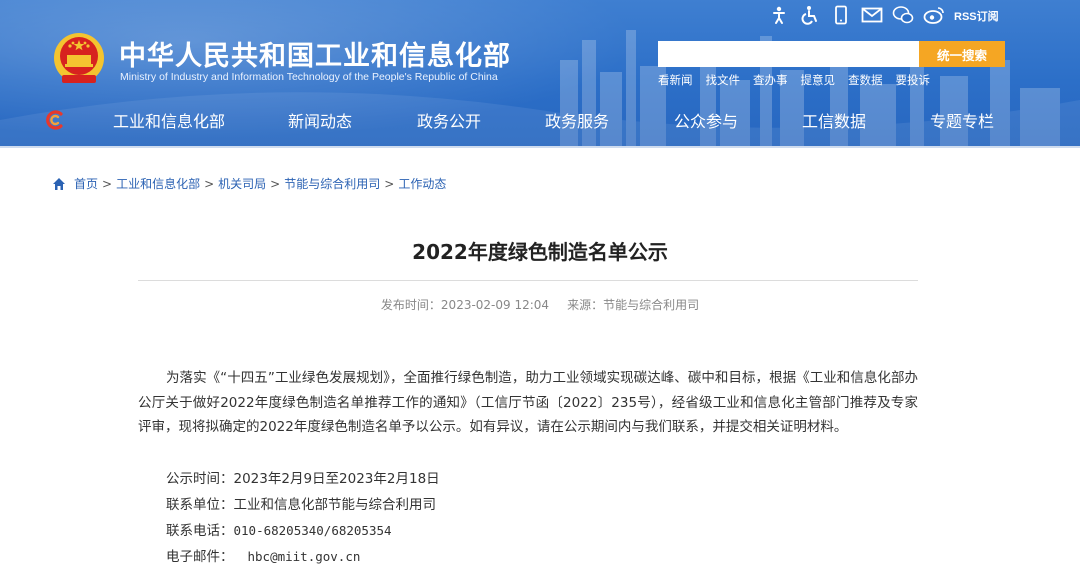  I want to click on contact-phone-label: 联系电话：, so click(200, 531).